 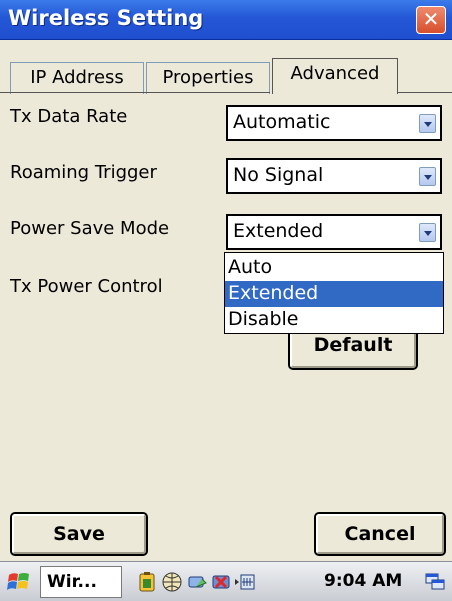 I want to click on sync-connection-icon, so click(x=197, y=582).